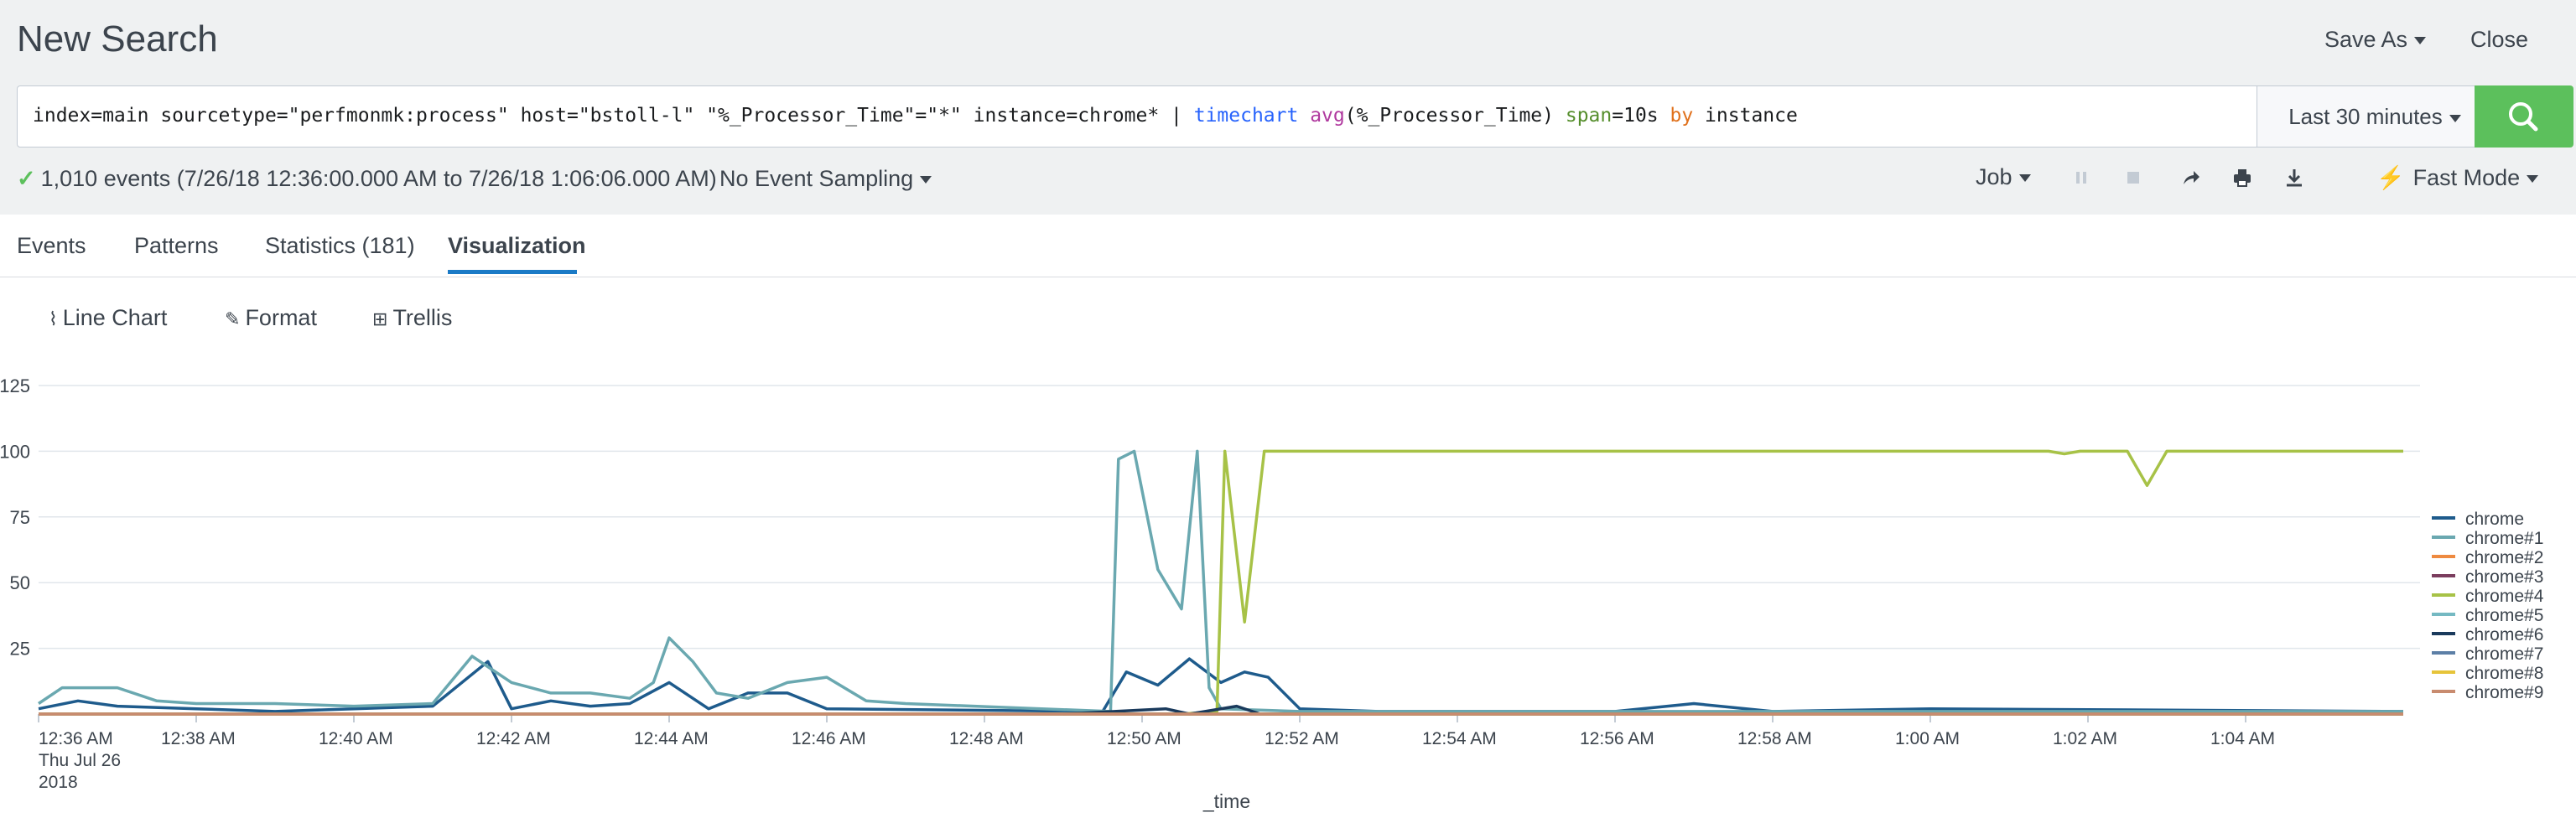  Describe the element at coordinates (2504, 596) in the screenshot. I see `legend-item: chrome#4` at that location.